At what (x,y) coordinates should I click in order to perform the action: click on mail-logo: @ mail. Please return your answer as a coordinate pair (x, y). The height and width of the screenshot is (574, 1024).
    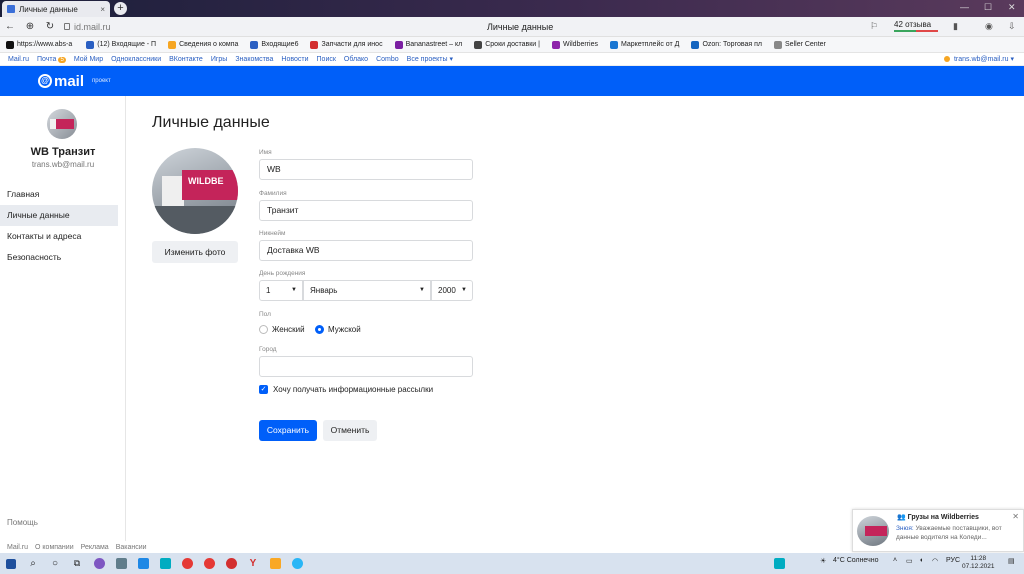
    Looking at the image, I should click on (61, 81).